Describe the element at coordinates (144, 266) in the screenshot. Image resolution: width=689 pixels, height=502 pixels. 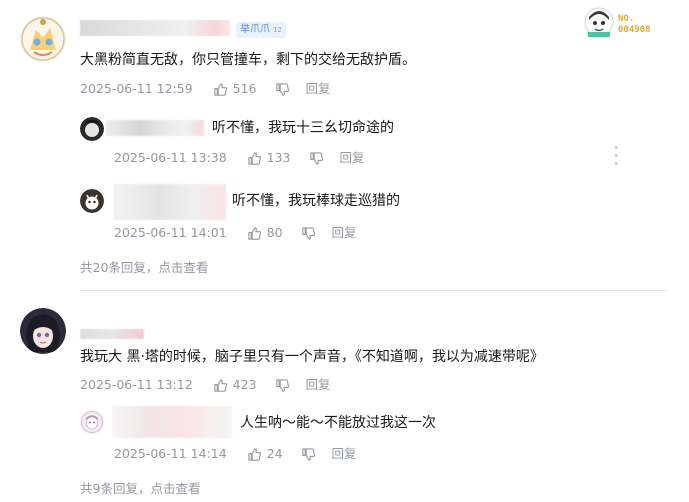
I see `view-more-replies: 共20条回复，点击查看` at that location.